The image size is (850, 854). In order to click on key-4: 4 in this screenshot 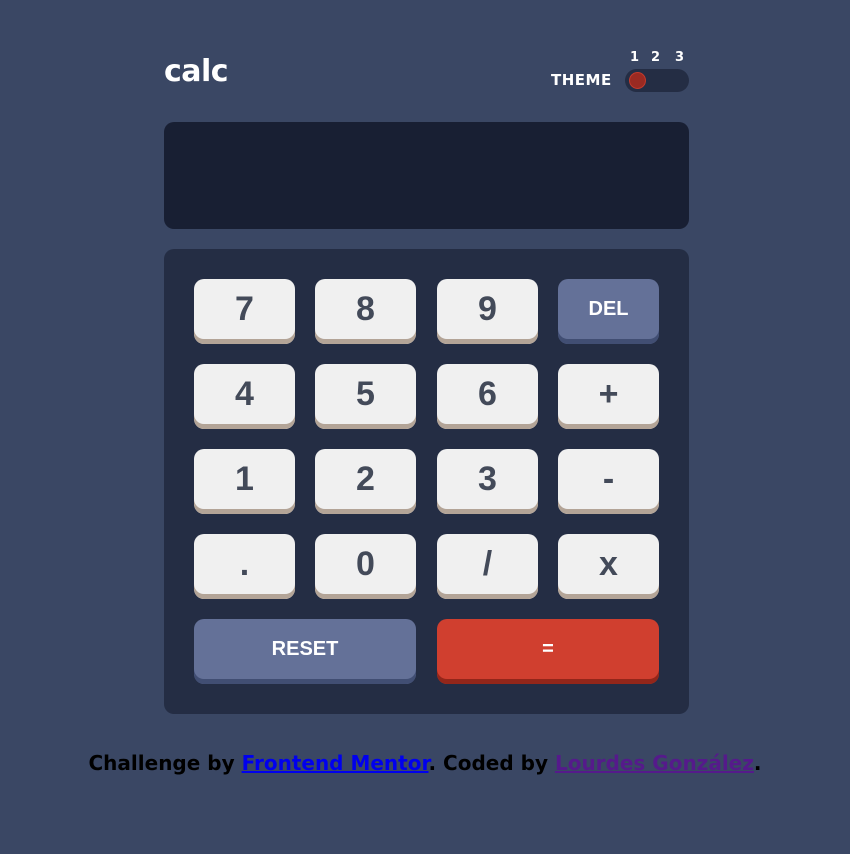, I will do `click(244, 396)`.